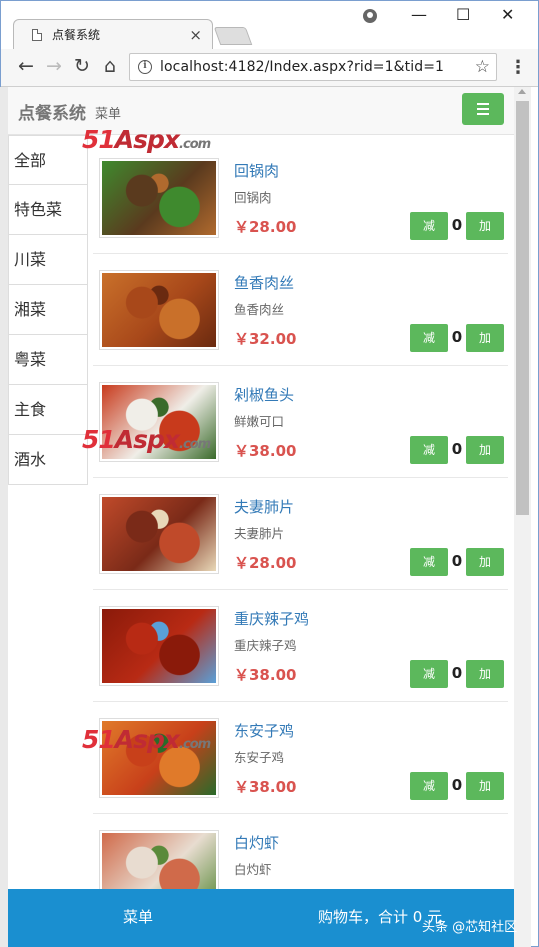 The height and width of the screenshot is (947, 539). Describe the element at coordinates (48, 360) in the screenshot. I see `category-item: 粤菜` at that location.